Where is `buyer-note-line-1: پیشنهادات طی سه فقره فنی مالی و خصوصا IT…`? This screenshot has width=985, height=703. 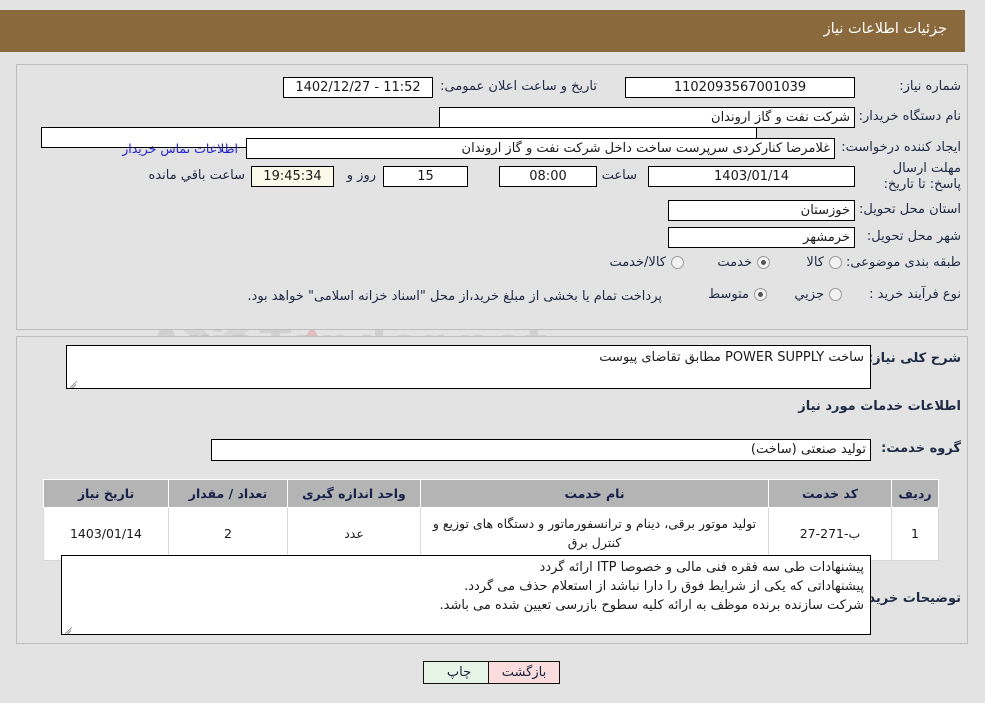
buyer-note-line-1: پیشنهادات طی سه فقره فنی مالی و خصوصا IT… is located at coordinates (701, 567).